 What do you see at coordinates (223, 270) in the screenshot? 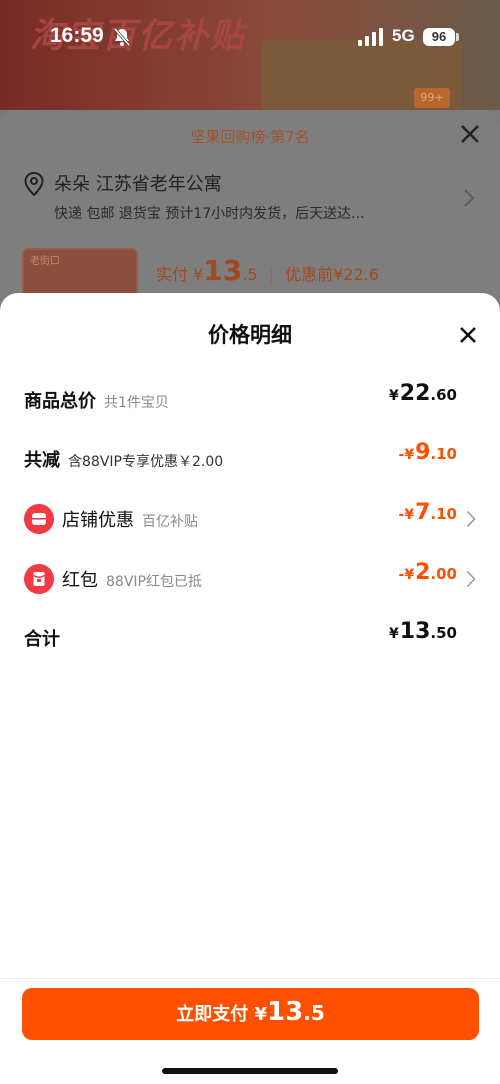
I see `paid-int: 13` at bounding box center [223, 270].